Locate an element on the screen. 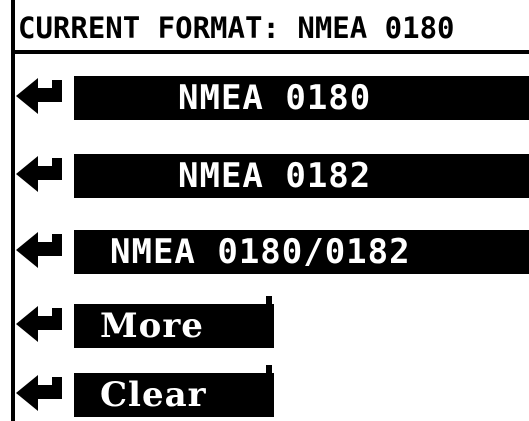  menu-item-clear: Clear is located at coordinates (147, 393).